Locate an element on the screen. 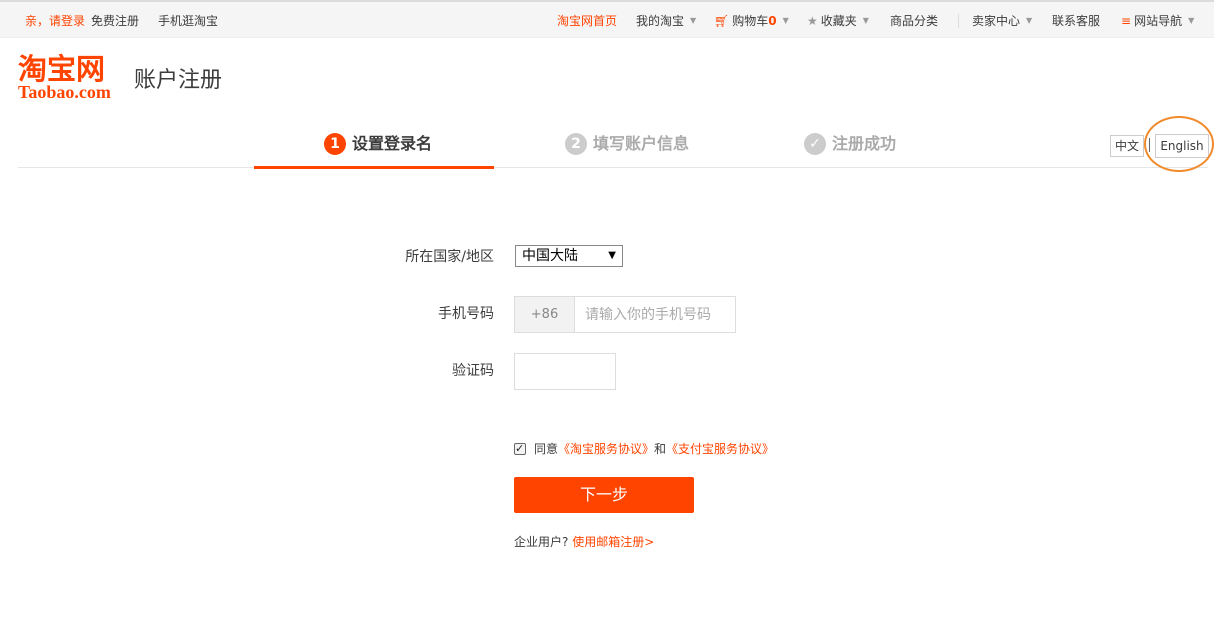 The height and width of the screenshot is (638, 1214). dropdown-arrow-icon: ▼ is located at coordinates (612, 255).